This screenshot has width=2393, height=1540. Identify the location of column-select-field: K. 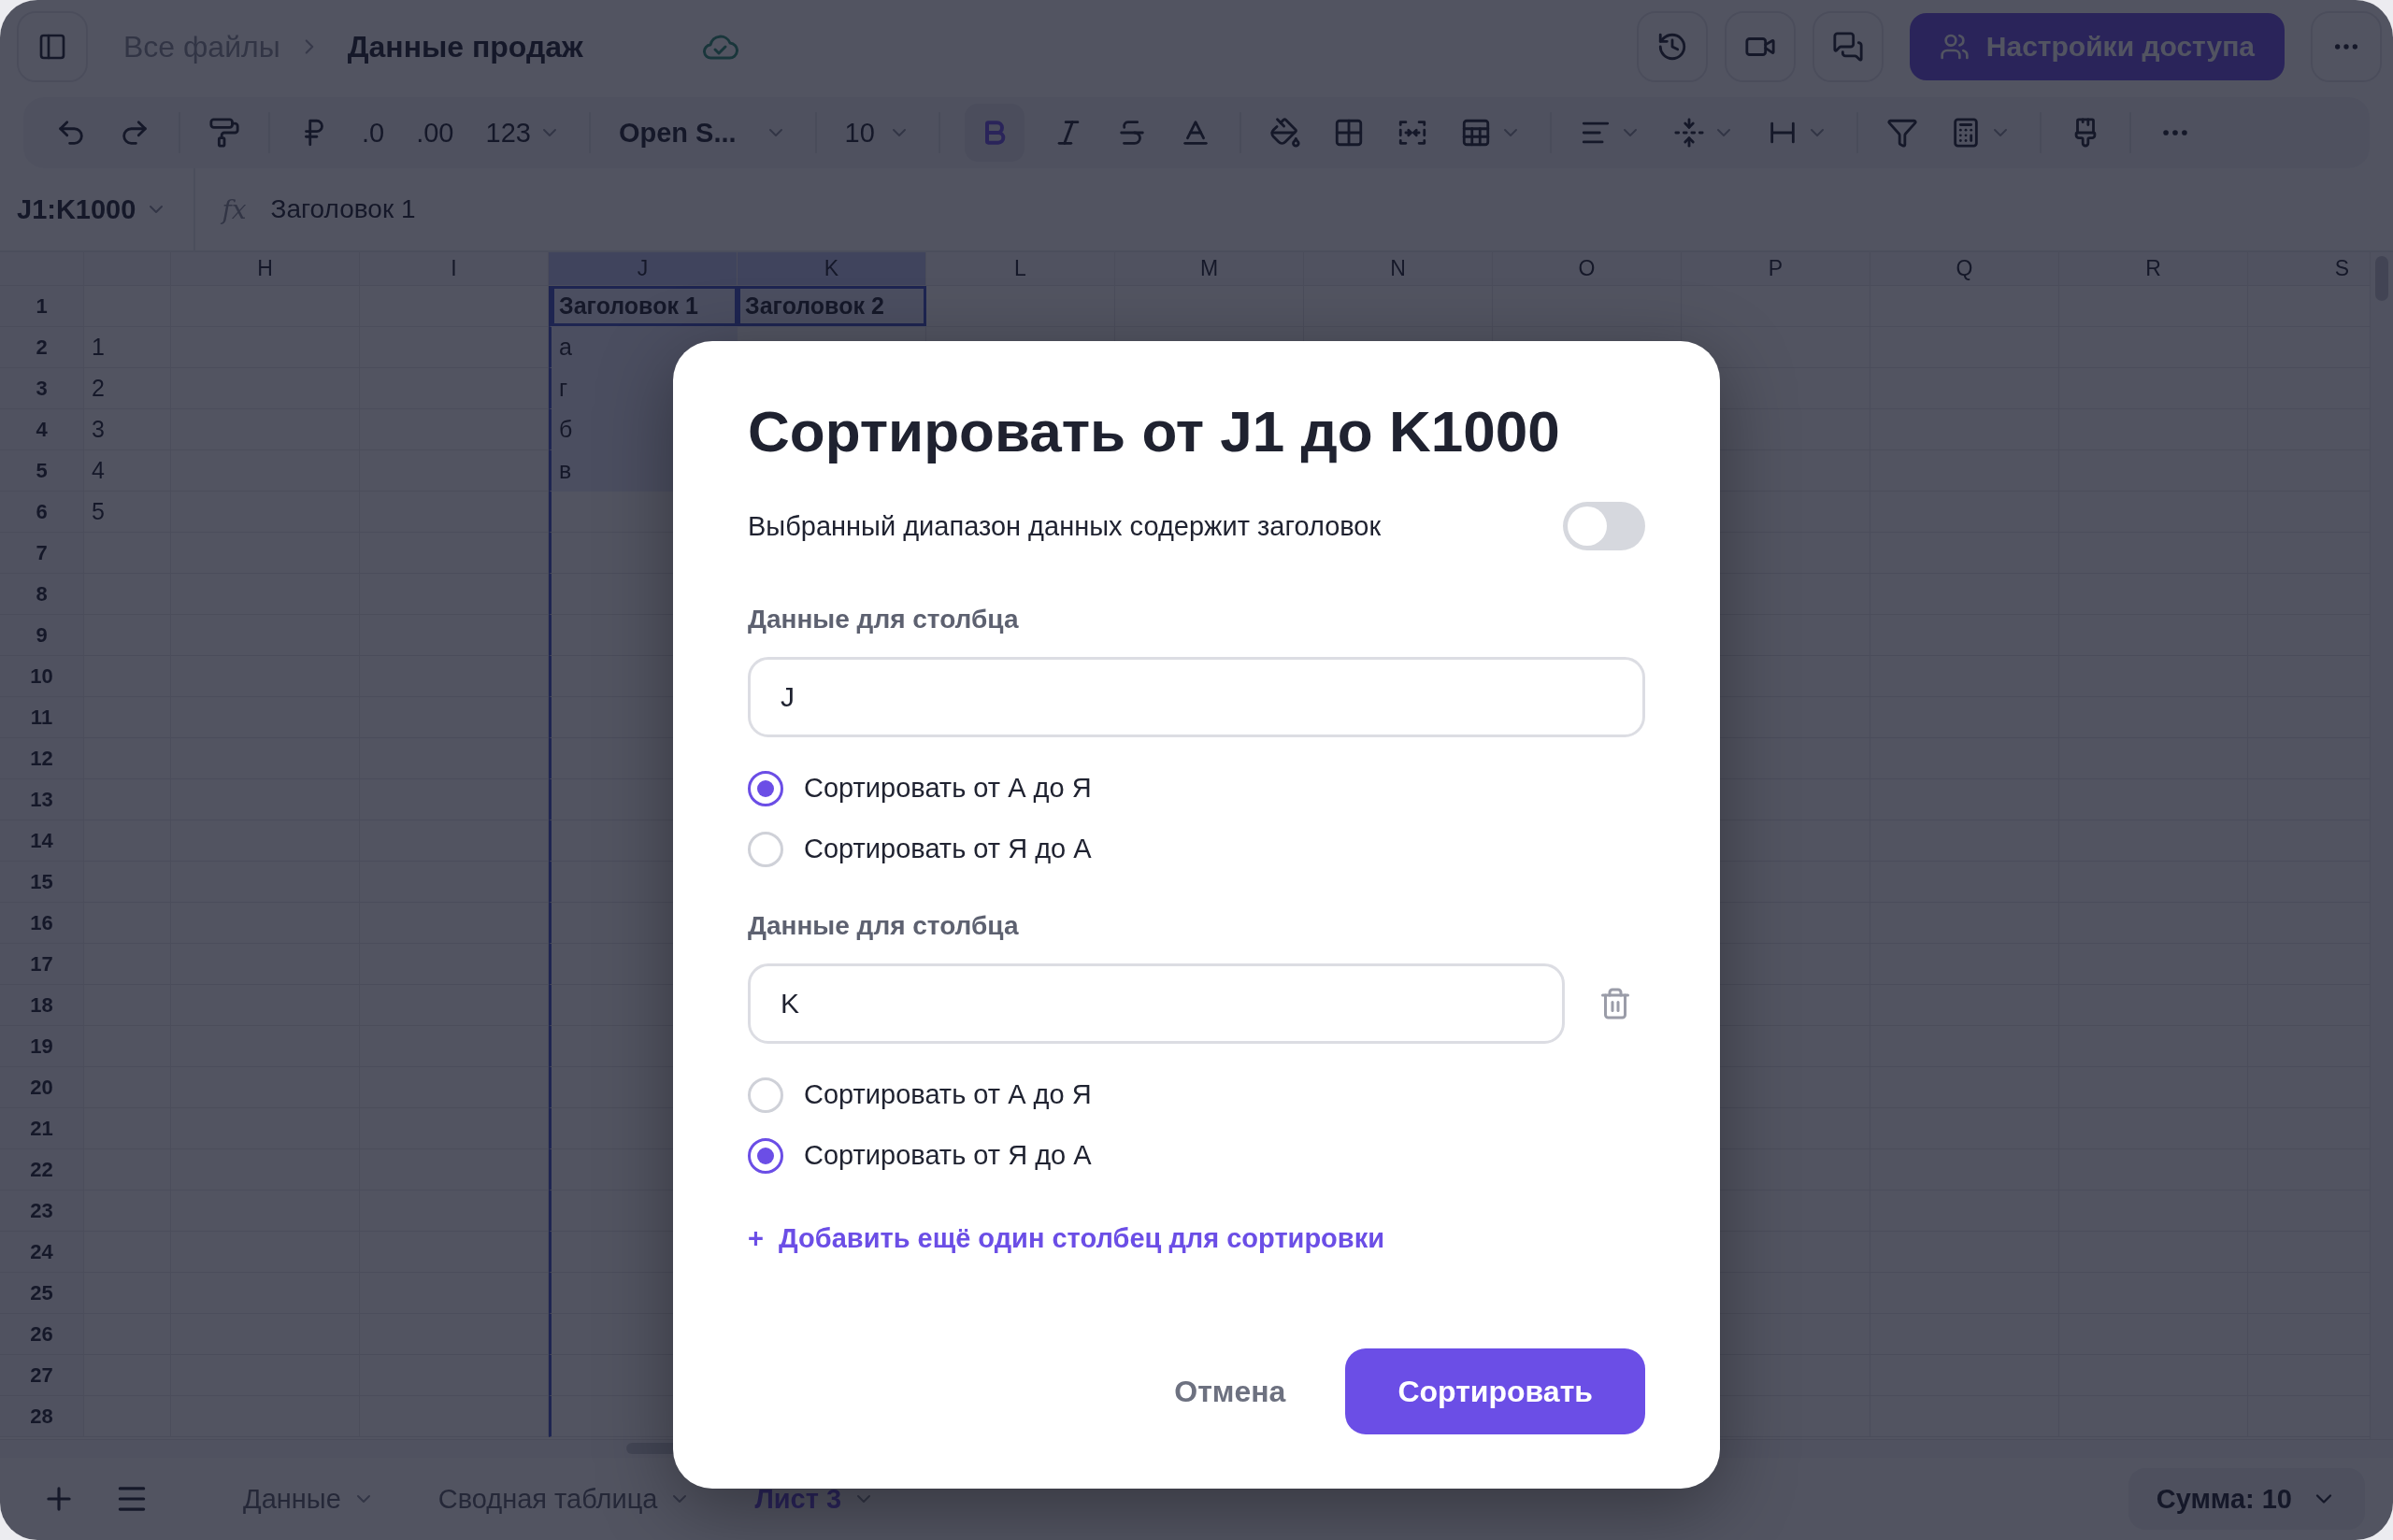
(1156, 1004).